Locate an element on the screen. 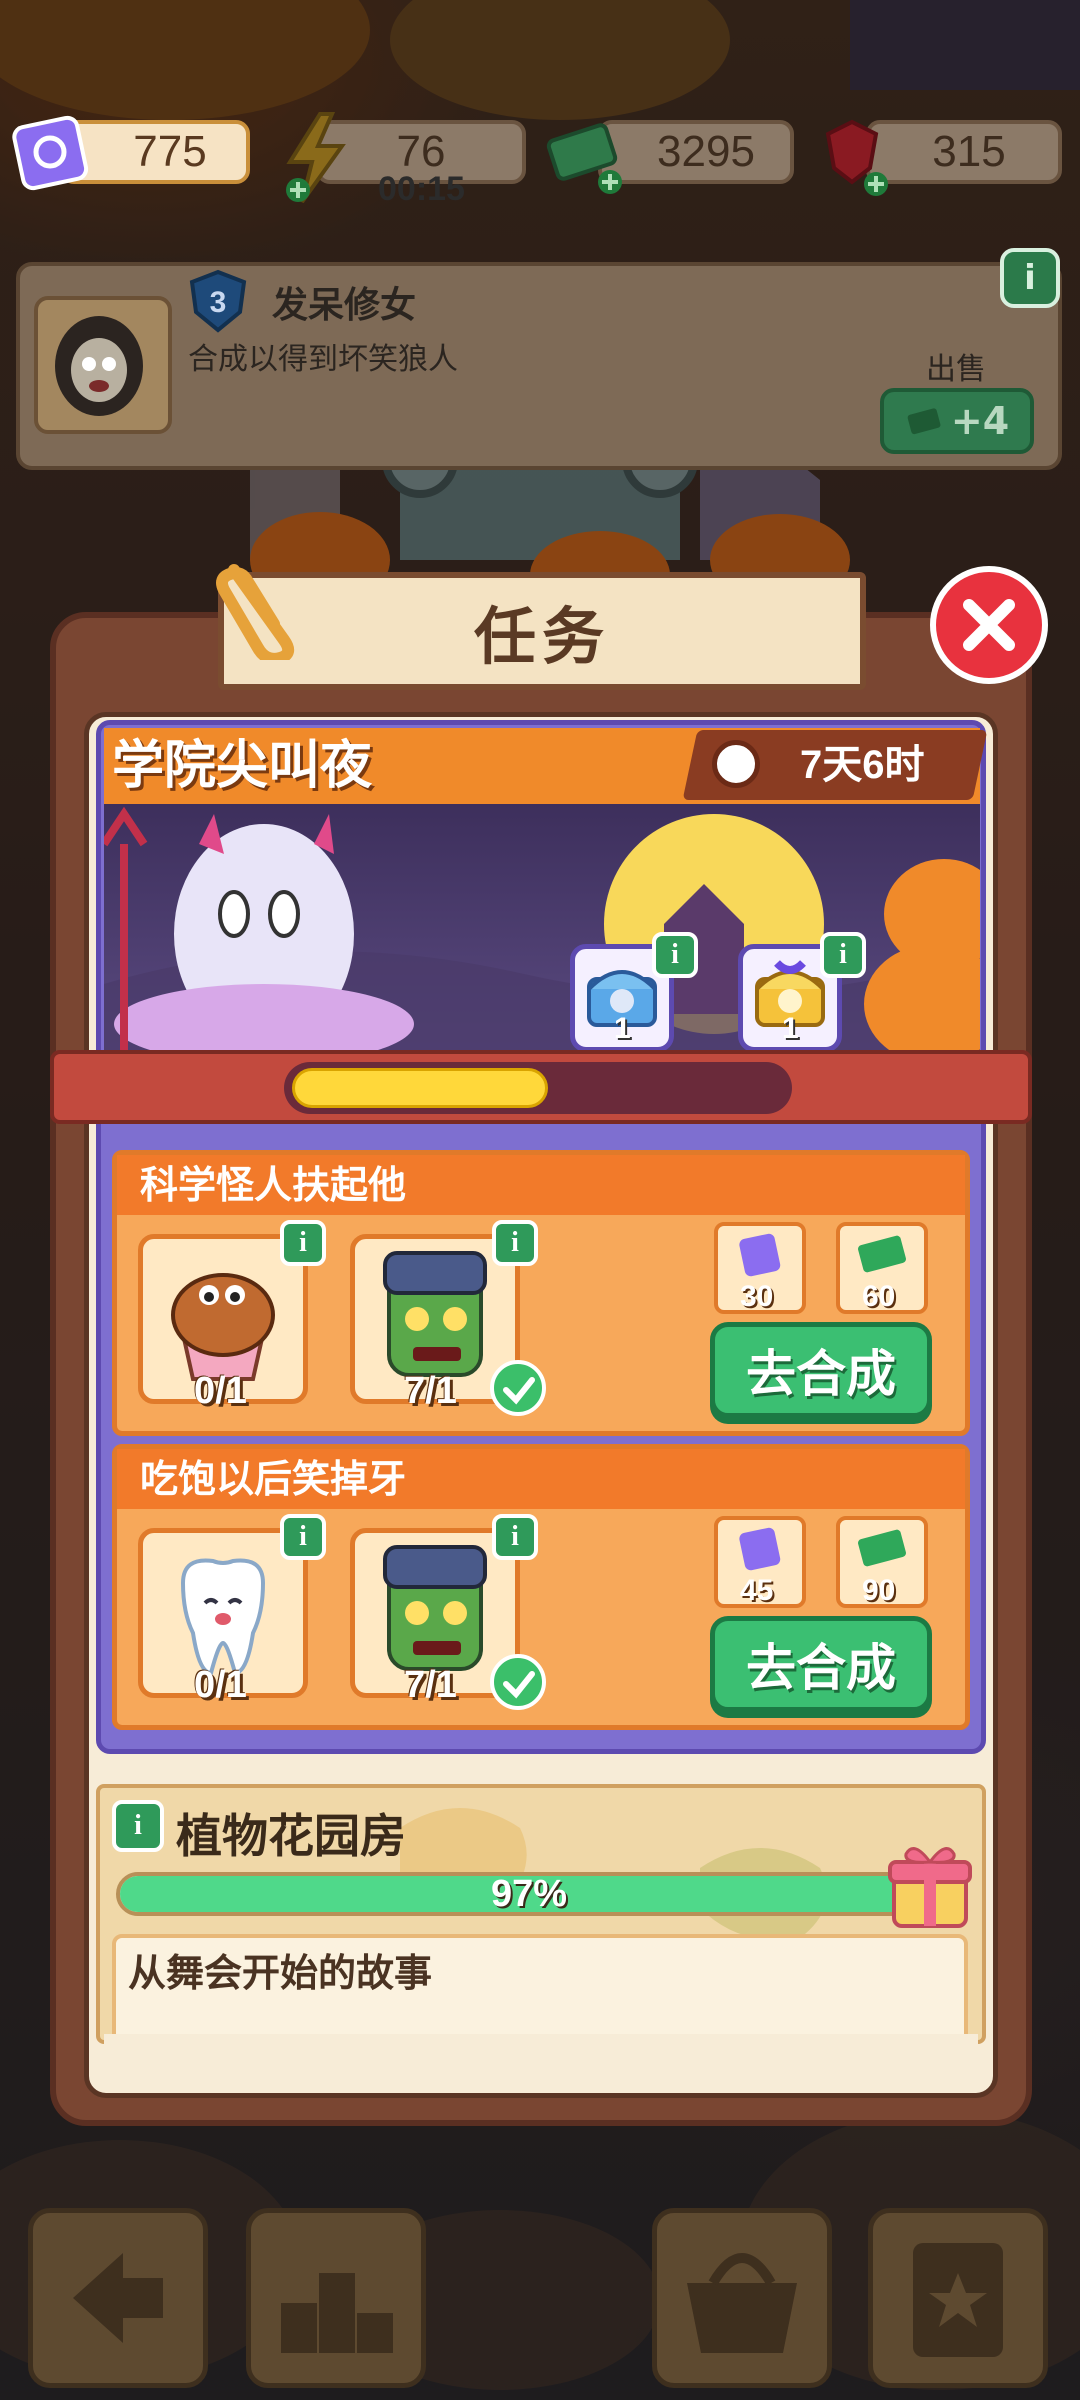 The height and width of the screenshot is (2400, 1080). reward-value: 30 is located at coordinates (757, 1296).